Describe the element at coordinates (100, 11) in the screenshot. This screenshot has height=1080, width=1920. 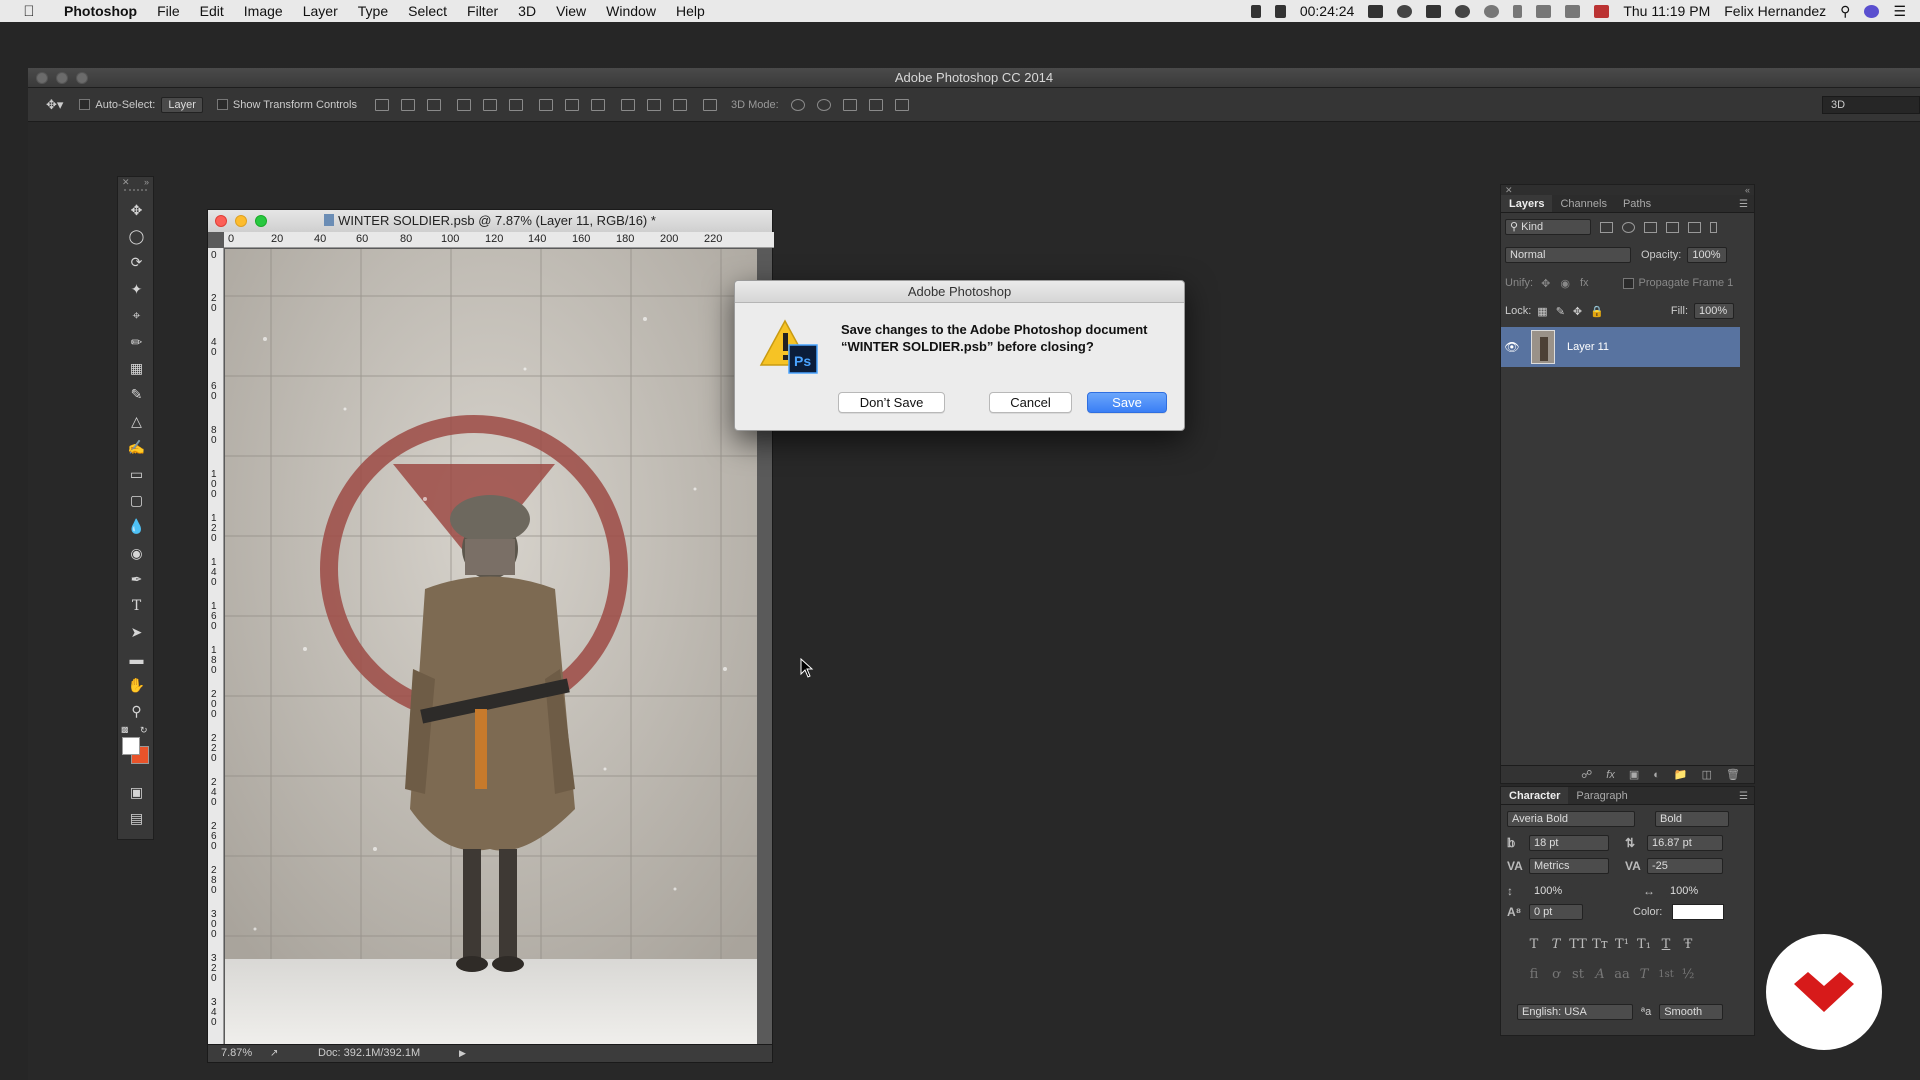
I see `menu-app: Photoshop` at that location.